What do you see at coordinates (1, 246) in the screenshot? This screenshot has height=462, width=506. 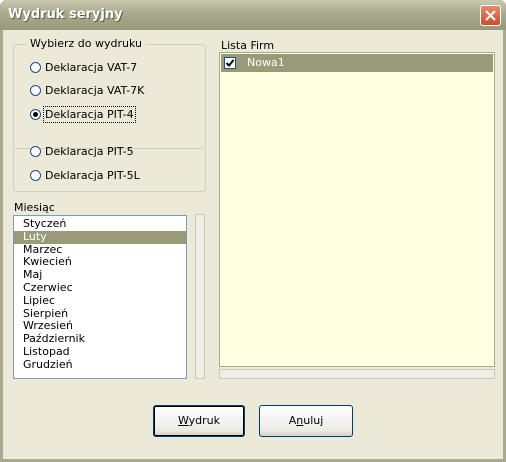 I see `frame-left` at bounding box center [1, 246].